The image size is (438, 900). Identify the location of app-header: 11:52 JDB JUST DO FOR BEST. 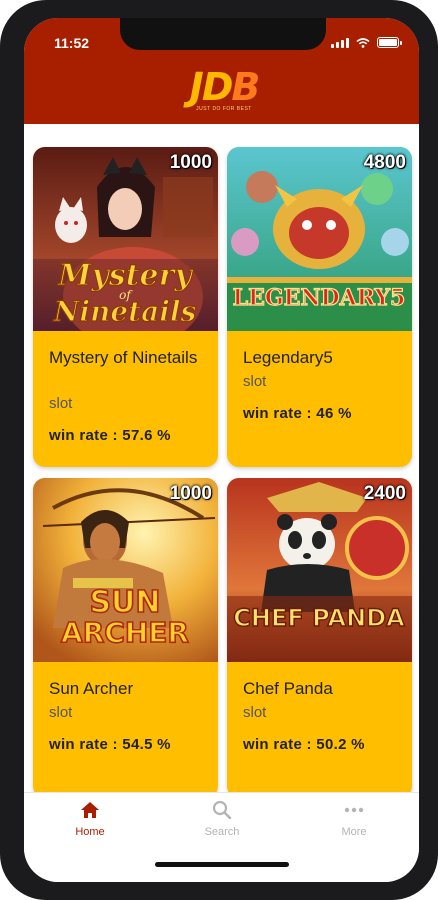
(221, 71).